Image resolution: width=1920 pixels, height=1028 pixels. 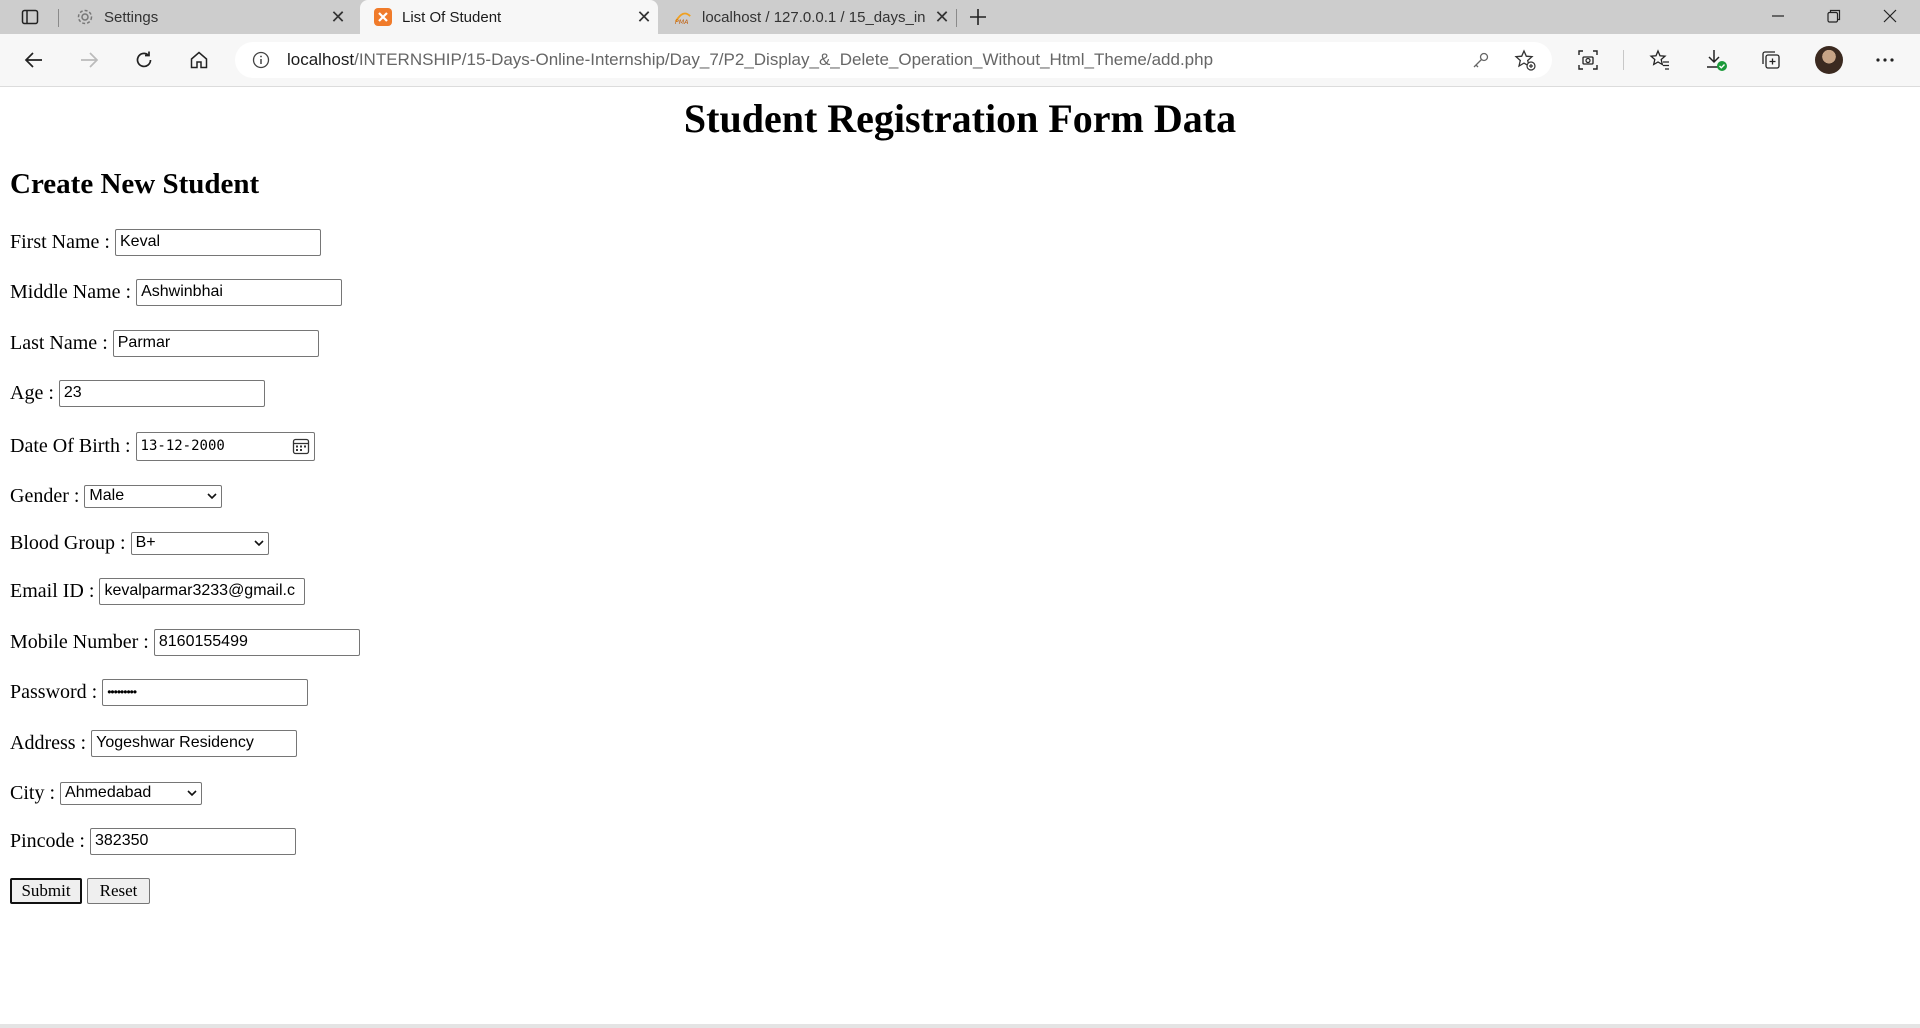 I want to click on restore-button, so click(x=1834, y=16).